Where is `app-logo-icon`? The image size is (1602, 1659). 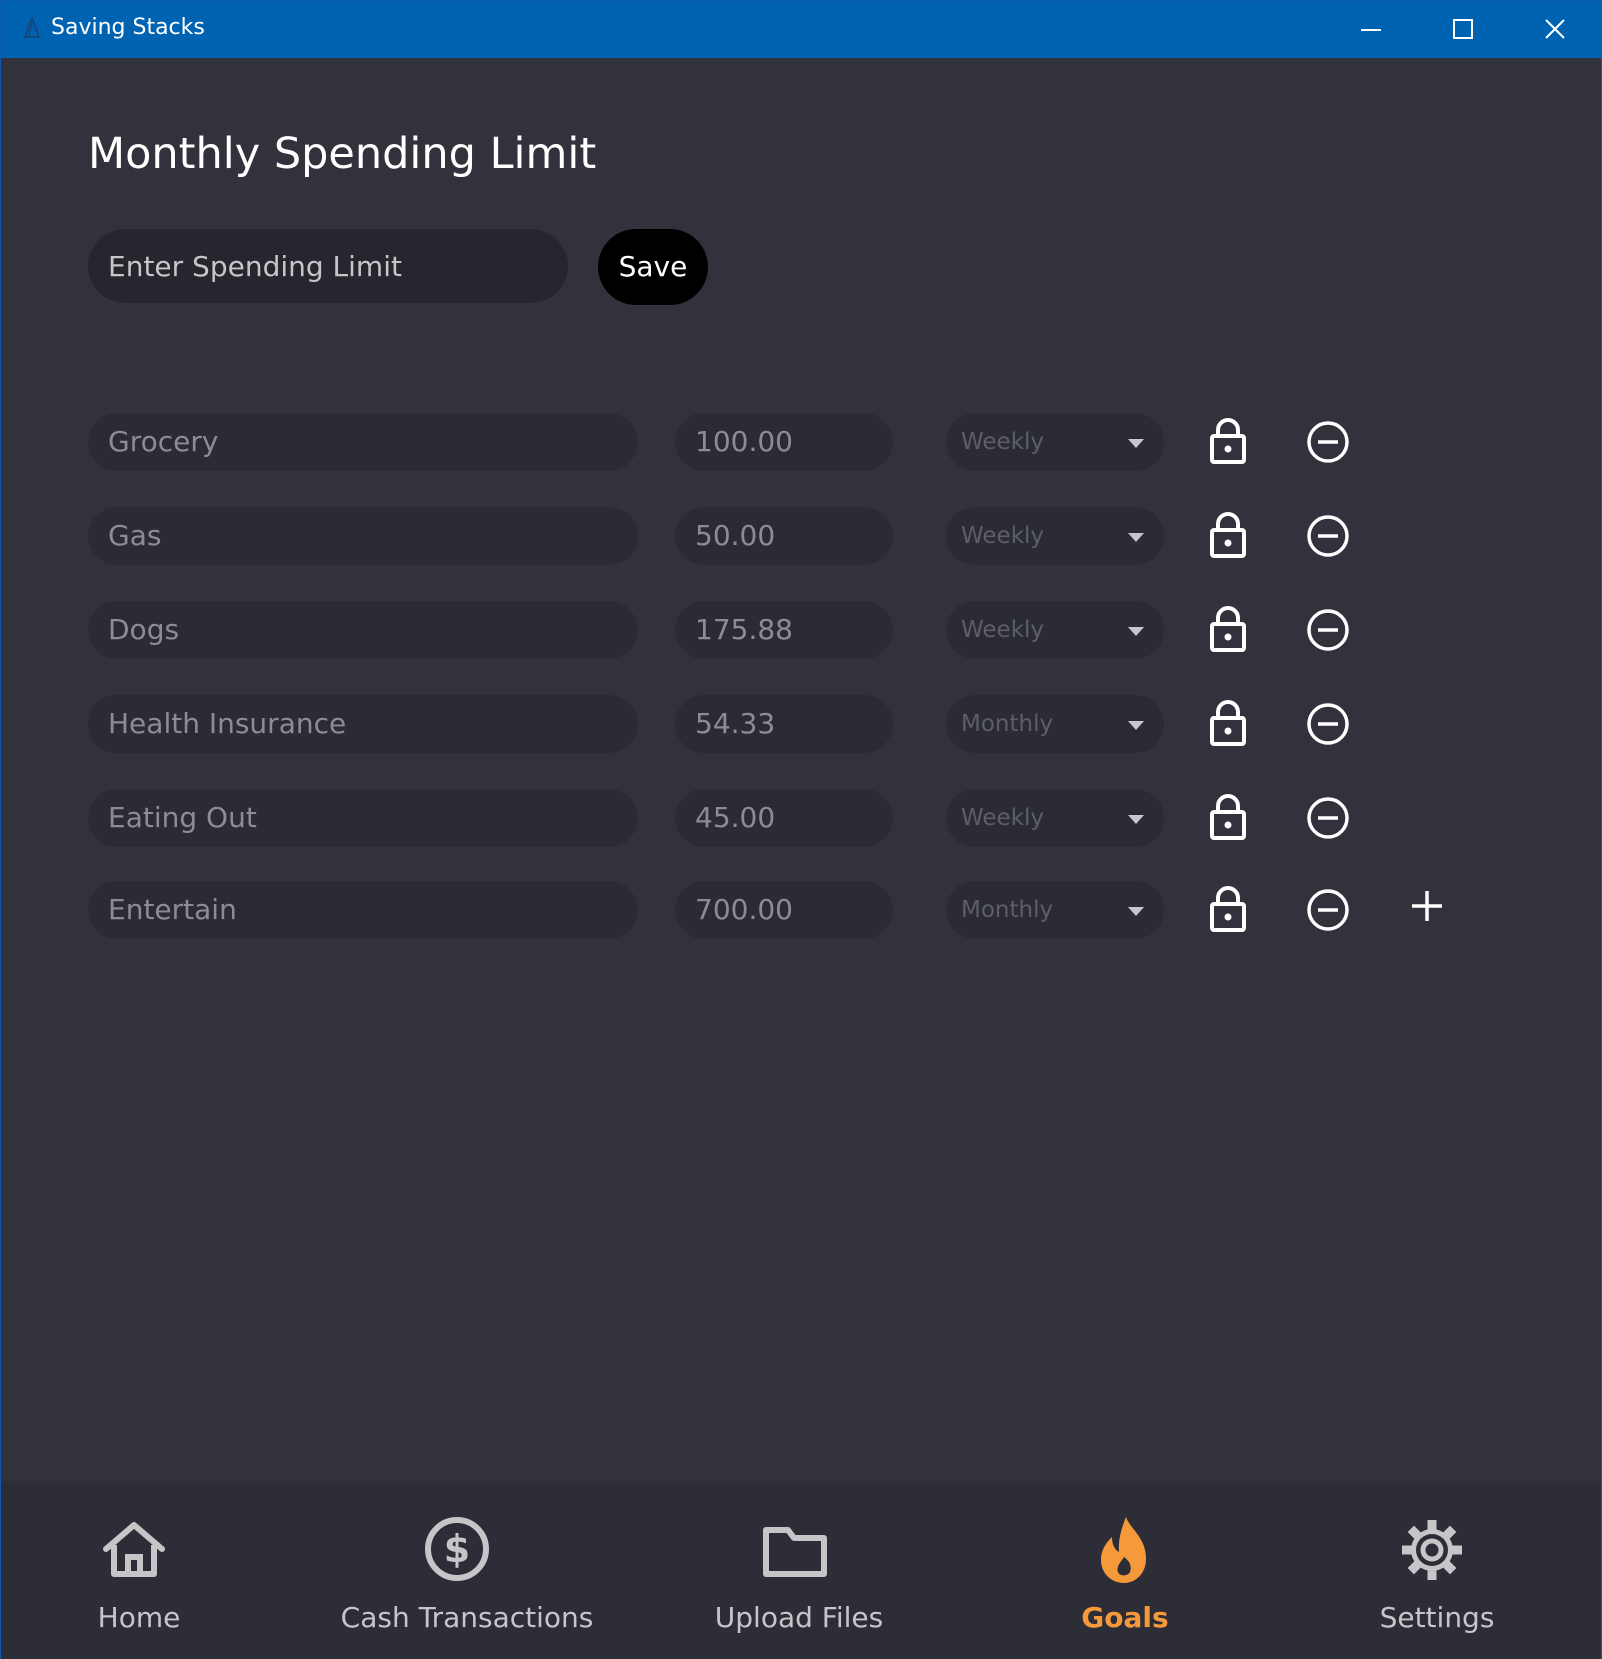
app-logo-icon is located at coordinates (32, 27).